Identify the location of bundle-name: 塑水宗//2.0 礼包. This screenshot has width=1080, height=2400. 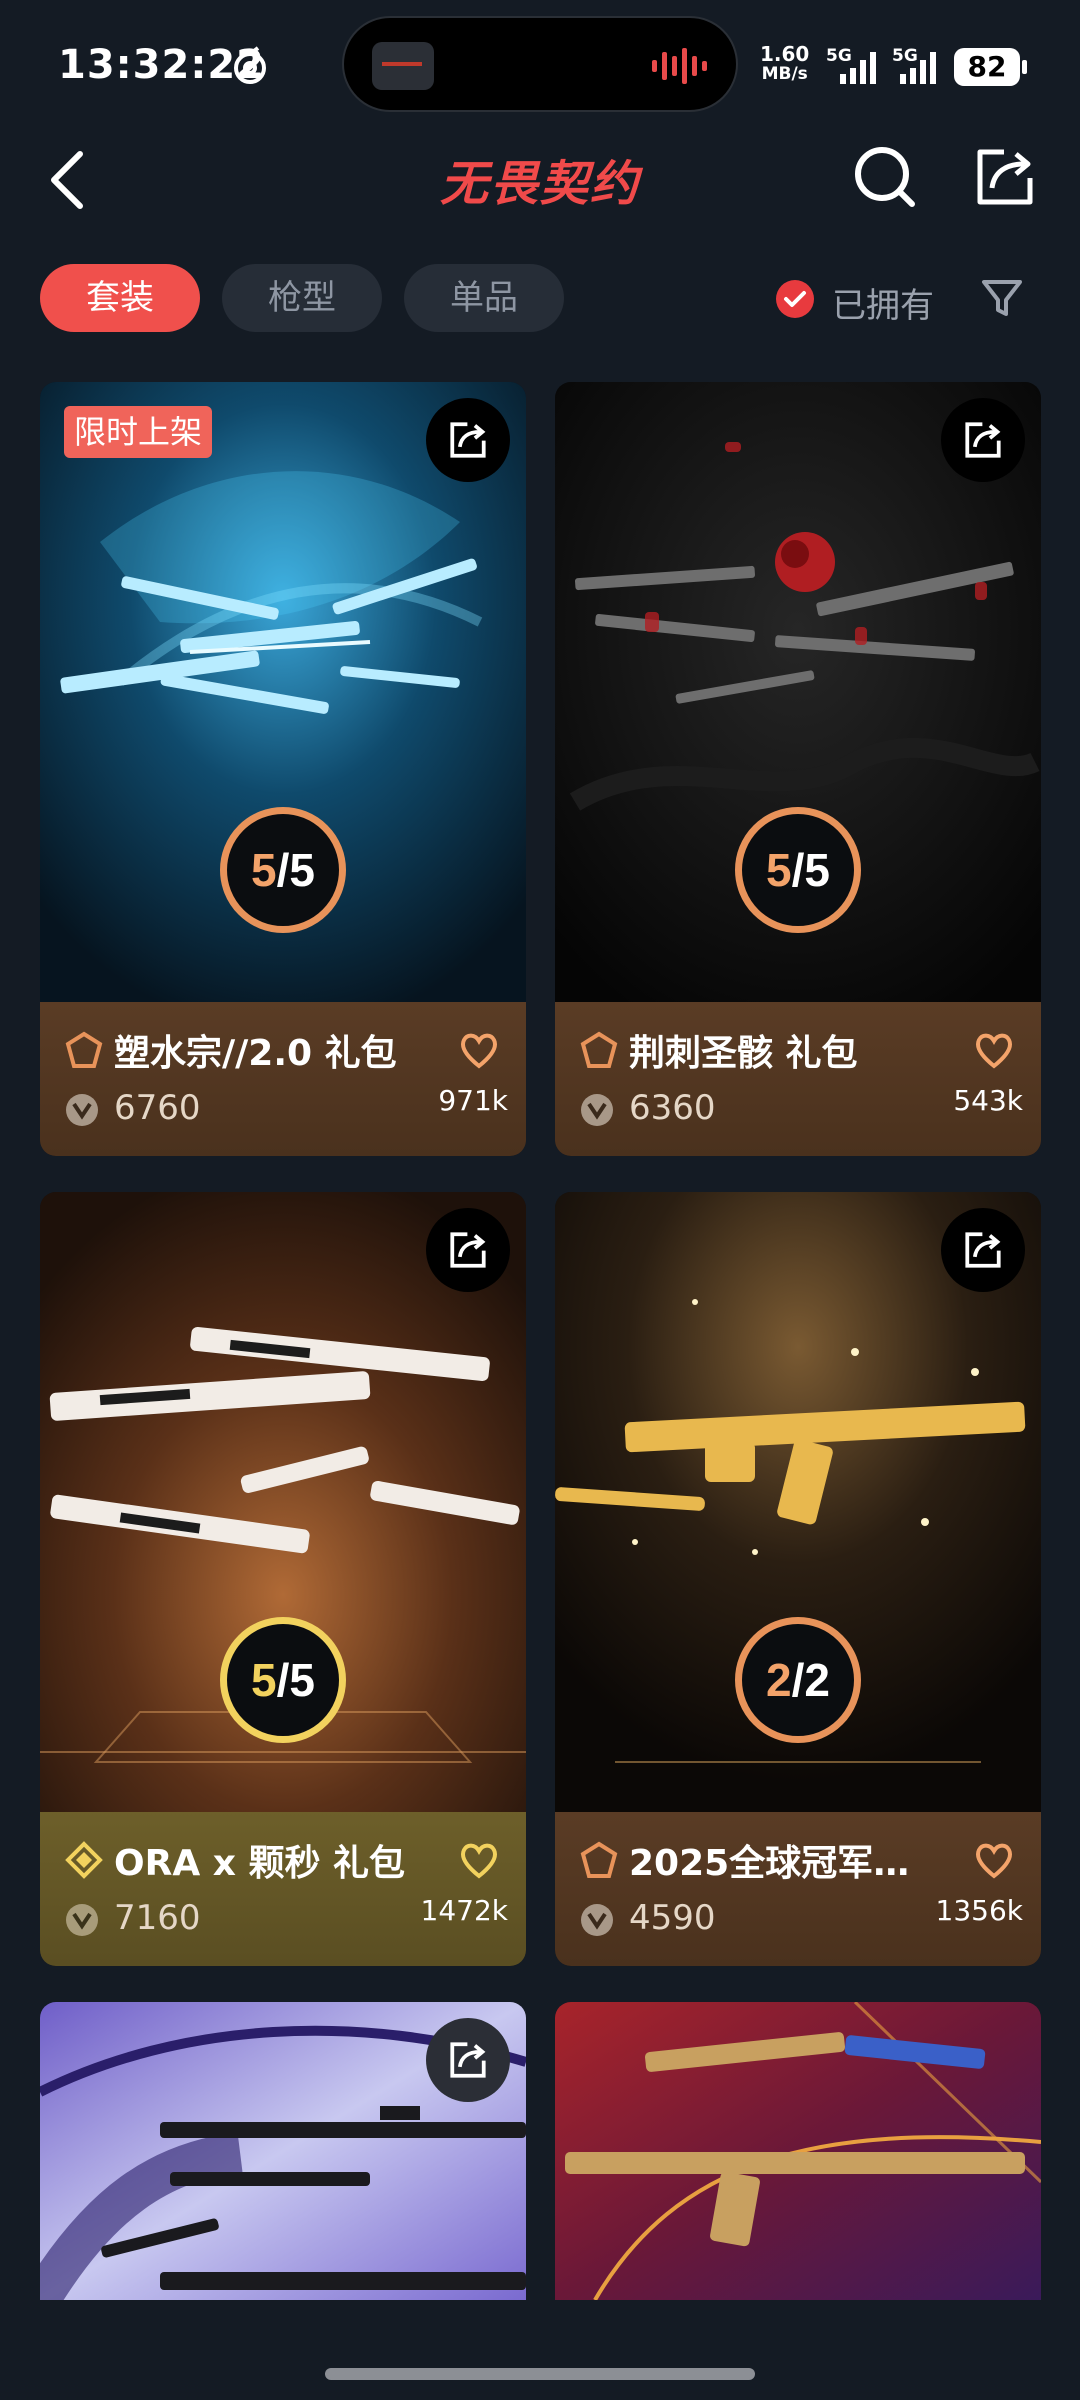
(255, 1053).